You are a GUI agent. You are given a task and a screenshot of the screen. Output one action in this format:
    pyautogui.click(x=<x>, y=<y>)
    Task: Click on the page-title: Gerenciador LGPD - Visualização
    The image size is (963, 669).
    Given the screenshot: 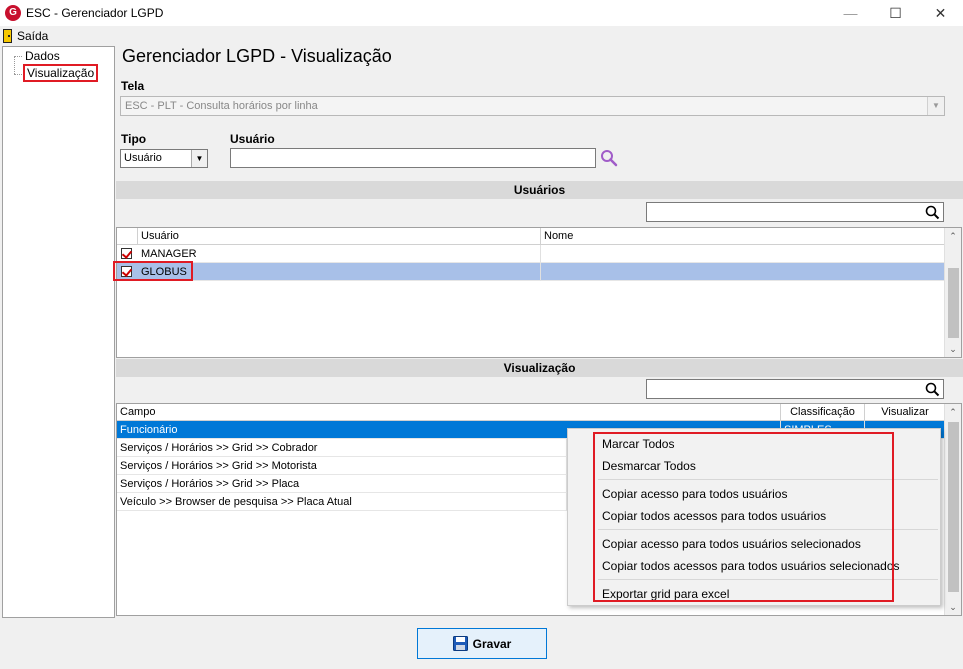 What is the action you would take?
    pyautogui.click(x=257, y=56)
    